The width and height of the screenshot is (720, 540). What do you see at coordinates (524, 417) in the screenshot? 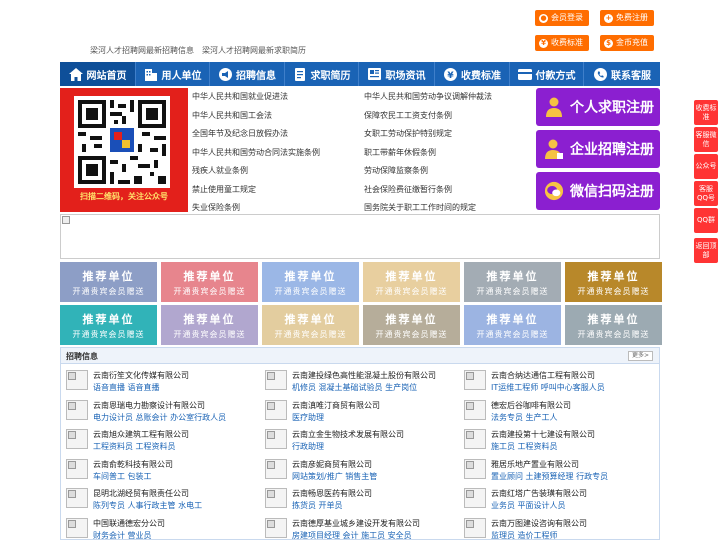
I see `job-positions: 法务专员 生产工人` at bounding box center [524, 417].